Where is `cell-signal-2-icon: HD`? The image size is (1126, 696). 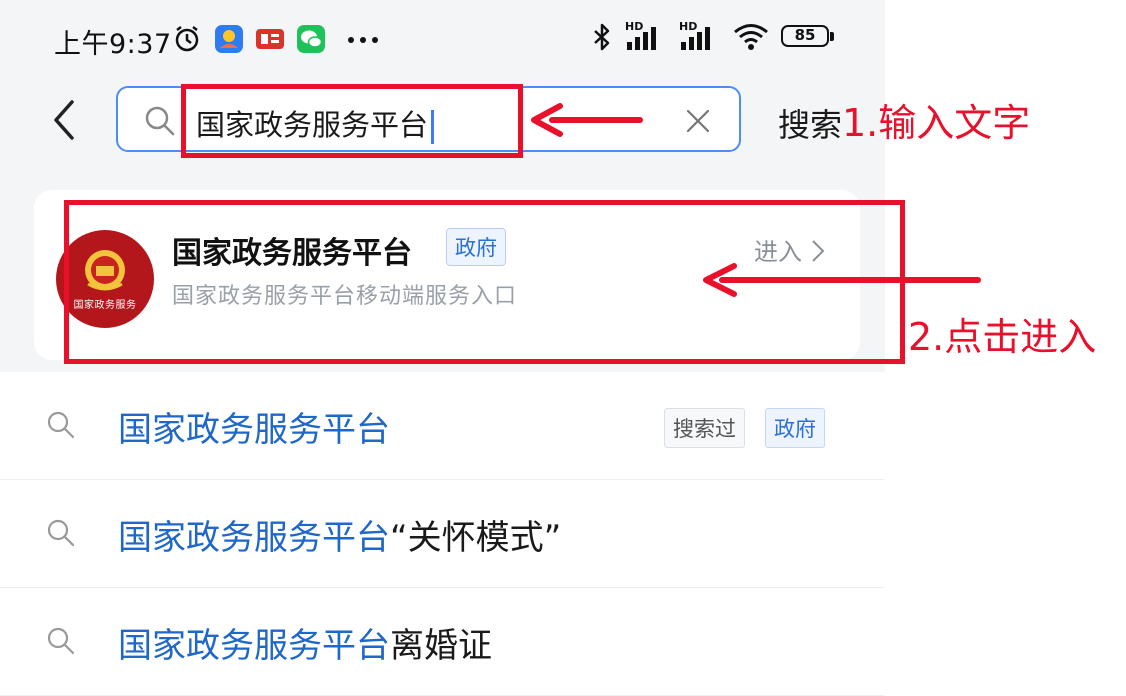 cell-signal-2-icon: HD is located at coordinates (700, 36).